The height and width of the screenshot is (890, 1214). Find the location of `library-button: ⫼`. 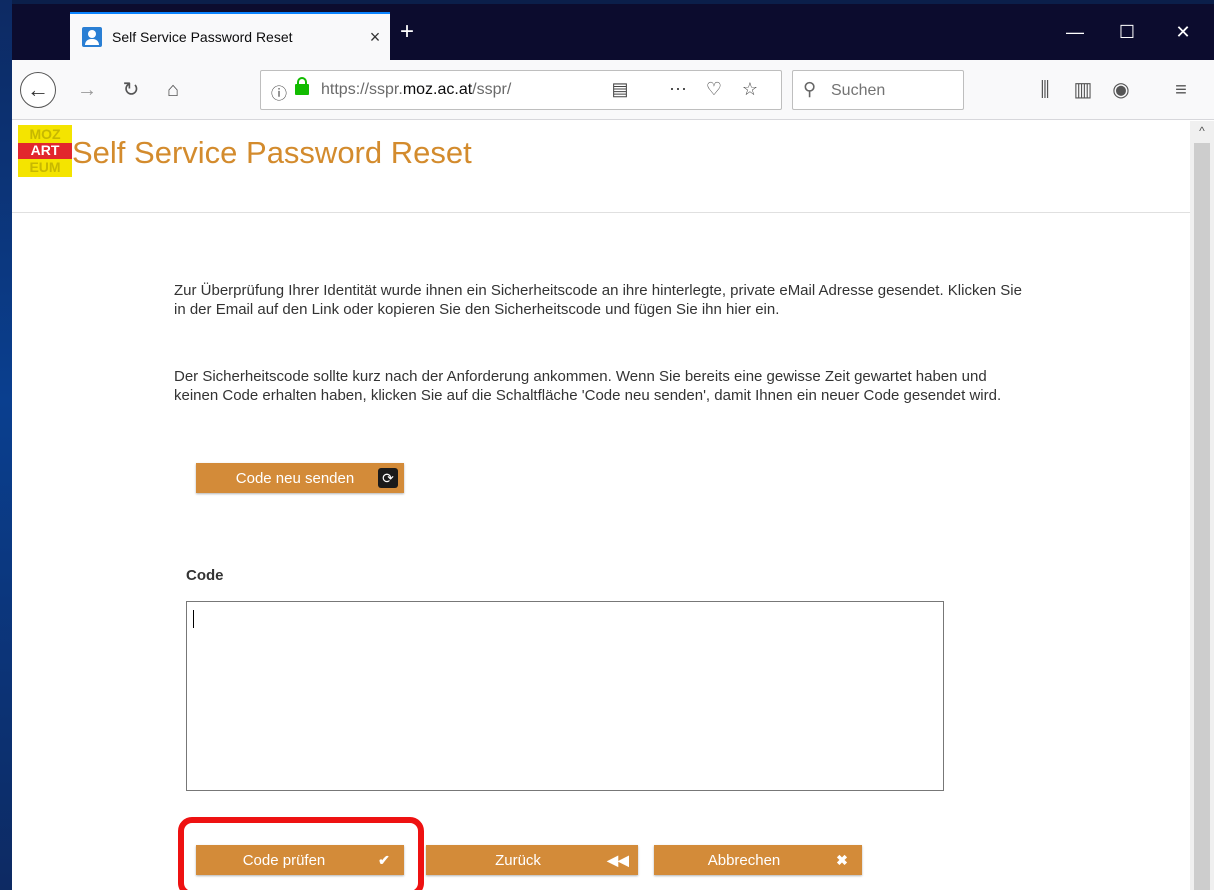

library-button: ⫼ is located at coordinates (1045, 90).